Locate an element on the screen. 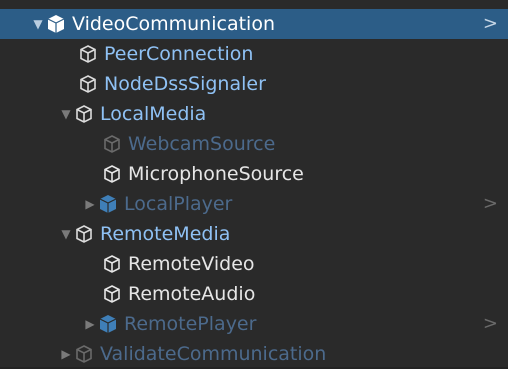  hierarchy-item-label: RemoteAudio is located at coordinates (192, 294).